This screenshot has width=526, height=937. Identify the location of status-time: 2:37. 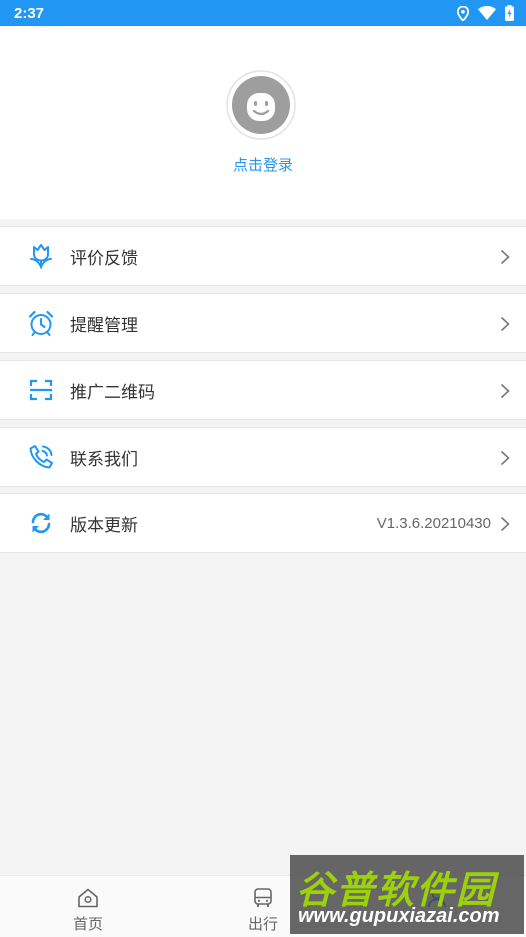
(29, 13).